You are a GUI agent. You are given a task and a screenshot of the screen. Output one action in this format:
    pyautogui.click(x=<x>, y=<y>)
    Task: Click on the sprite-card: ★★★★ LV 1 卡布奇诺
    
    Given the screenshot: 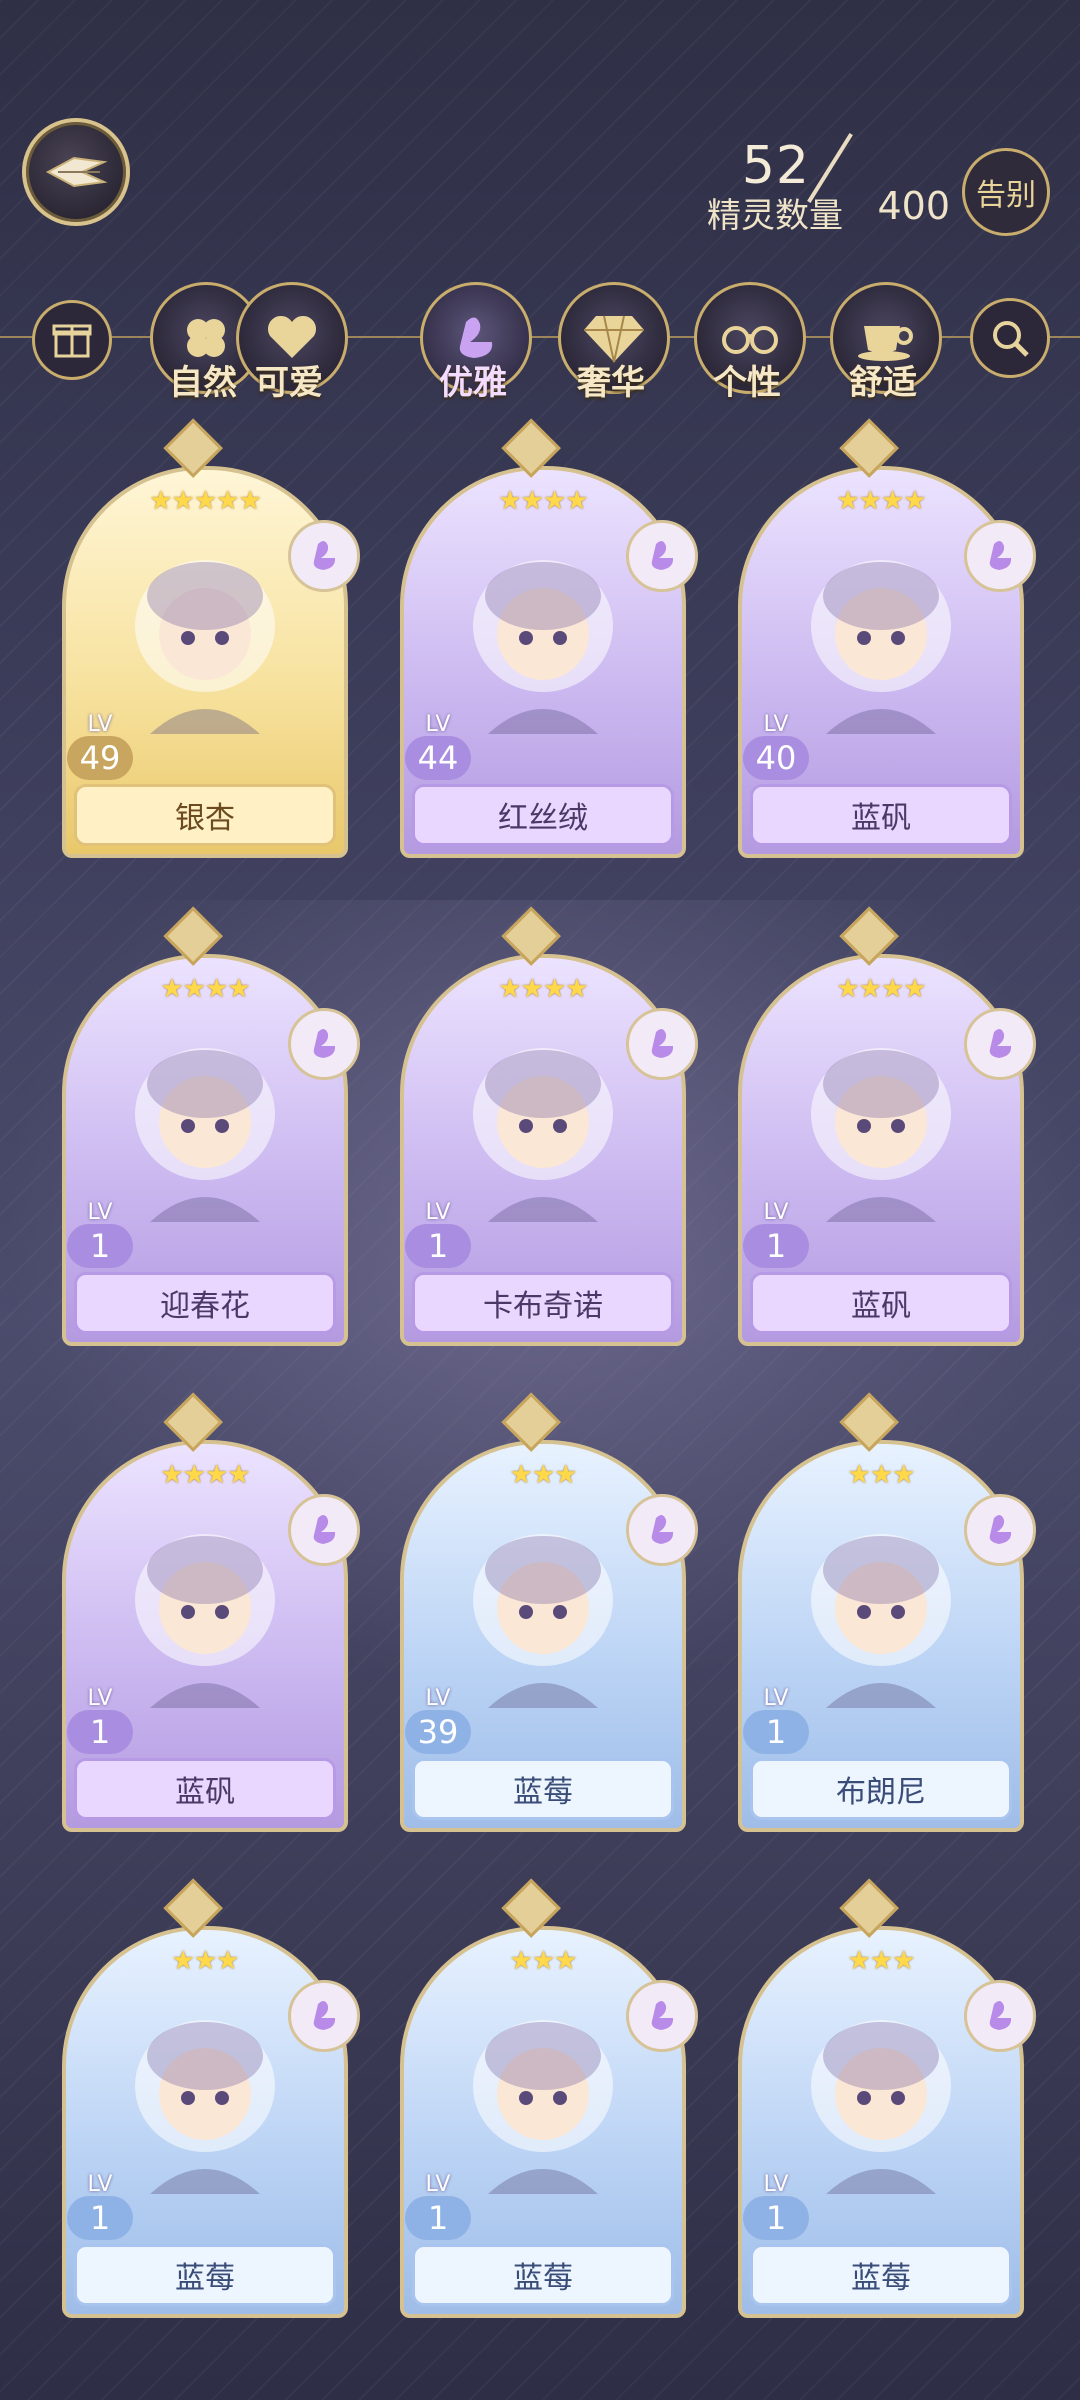 What is the action you would take?
    pyautogui.click(x=549, y=1126)
    